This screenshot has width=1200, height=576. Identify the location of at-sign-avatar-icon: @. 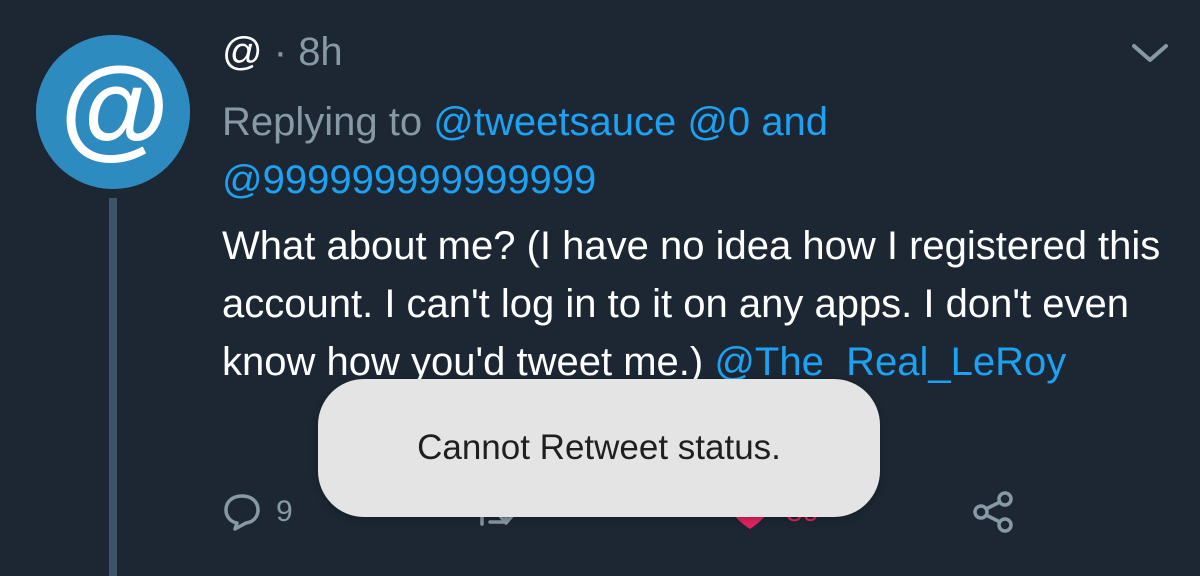
(113, 112).